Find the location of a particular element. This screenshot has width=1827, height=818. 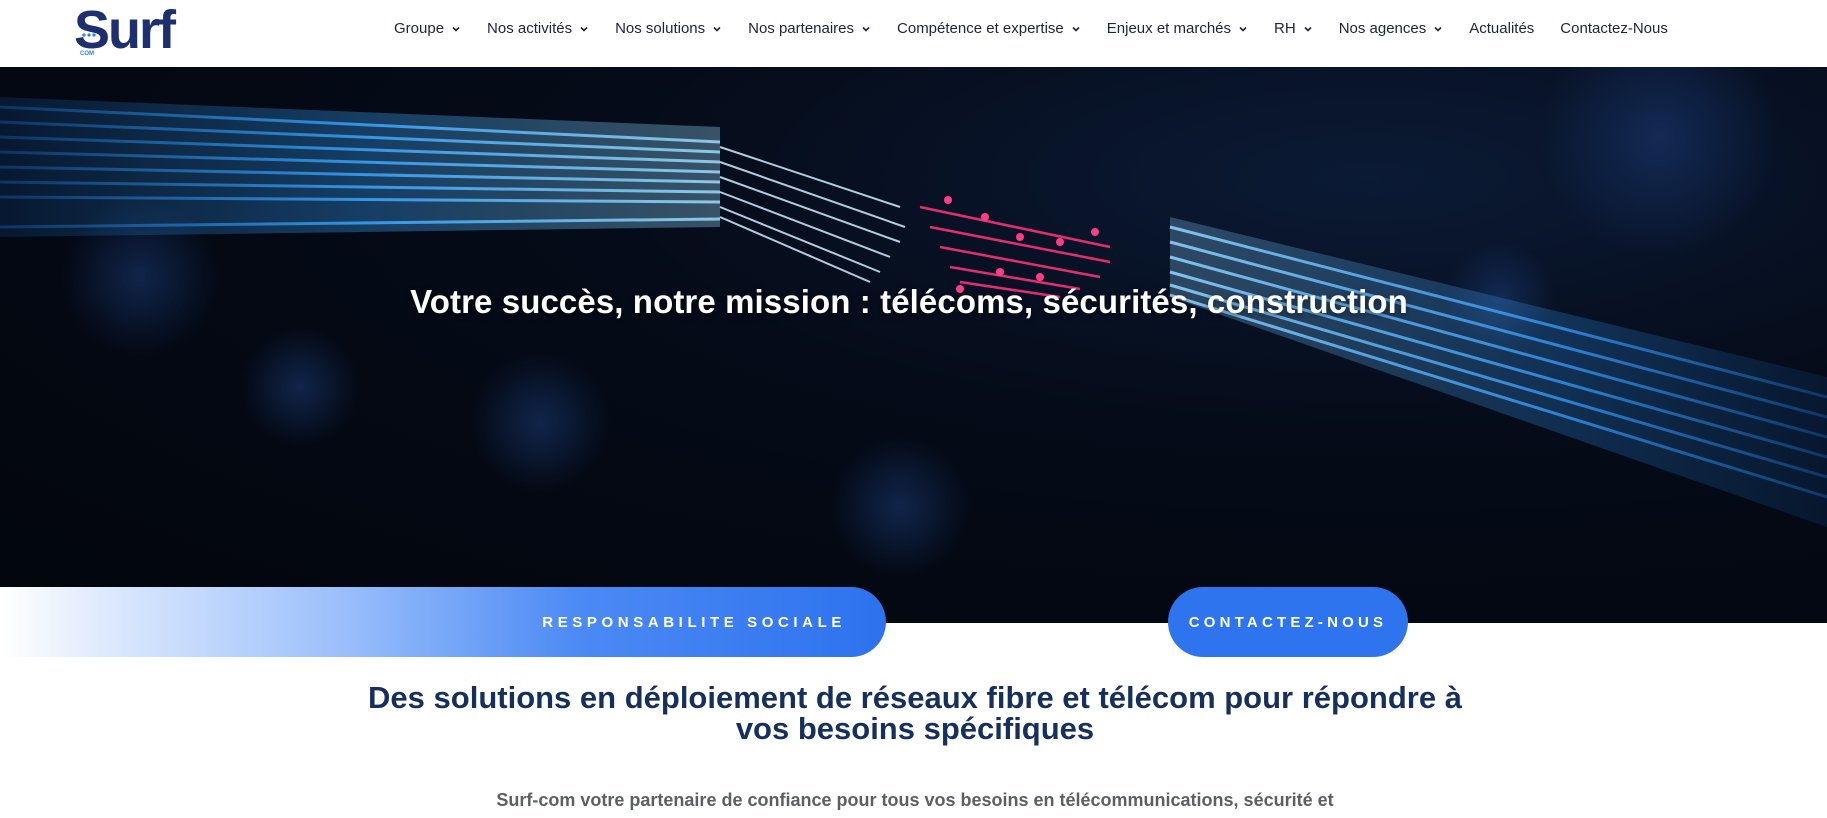

nav-item-label: Nos partenaires is located at coordinates (801, 28).